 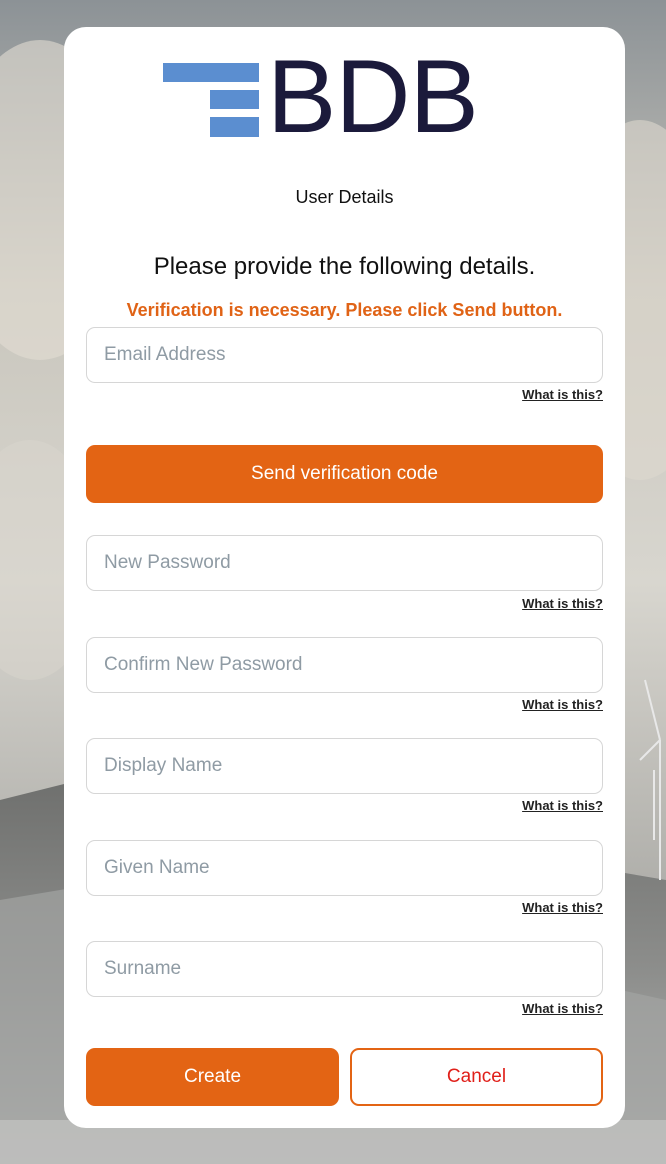 I want to click on new-password-field, so click(x=344, y=563).